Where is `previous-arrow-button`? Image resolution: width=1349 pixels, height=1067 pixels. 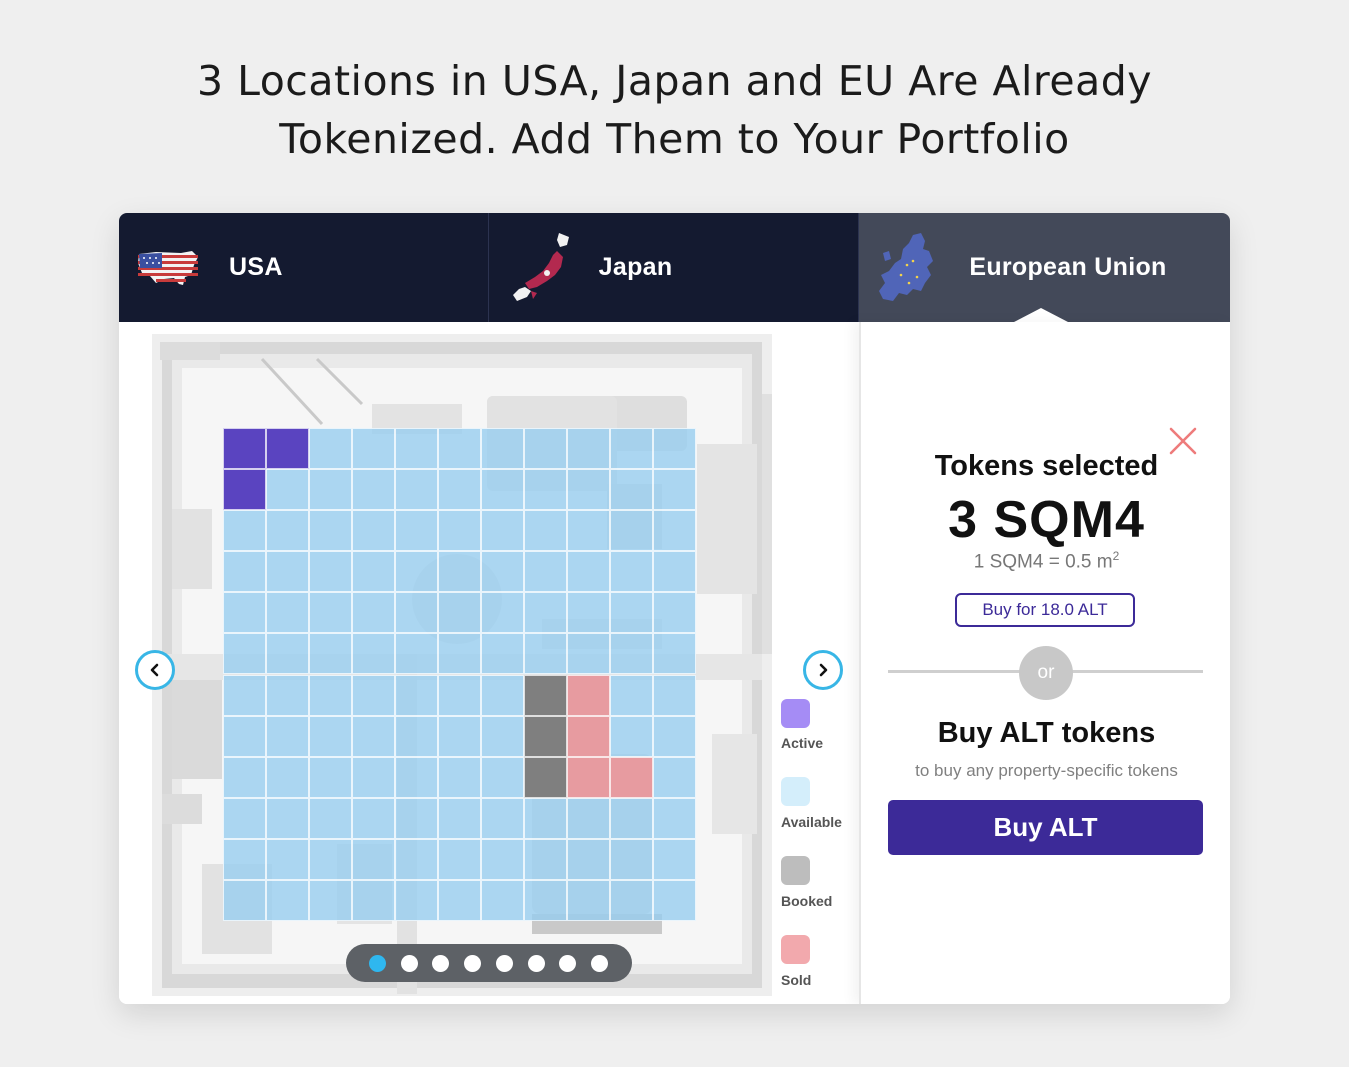
previous-arrow-button is located at coordinates (155, 670).